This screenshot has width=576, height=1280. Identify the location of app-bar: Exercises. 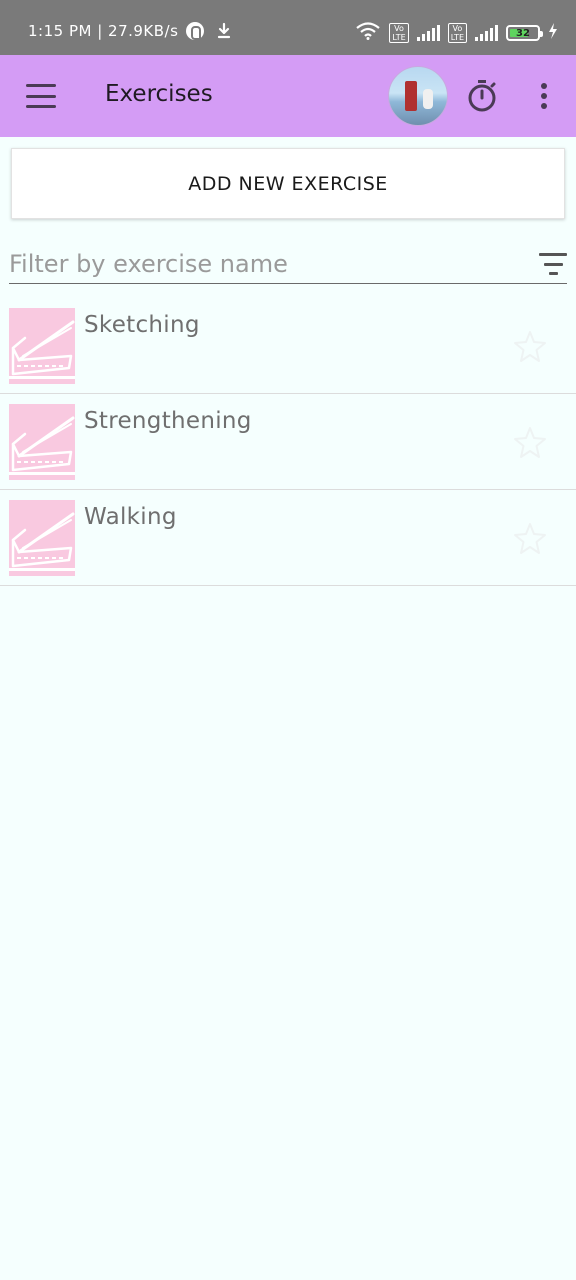
(288, 96).